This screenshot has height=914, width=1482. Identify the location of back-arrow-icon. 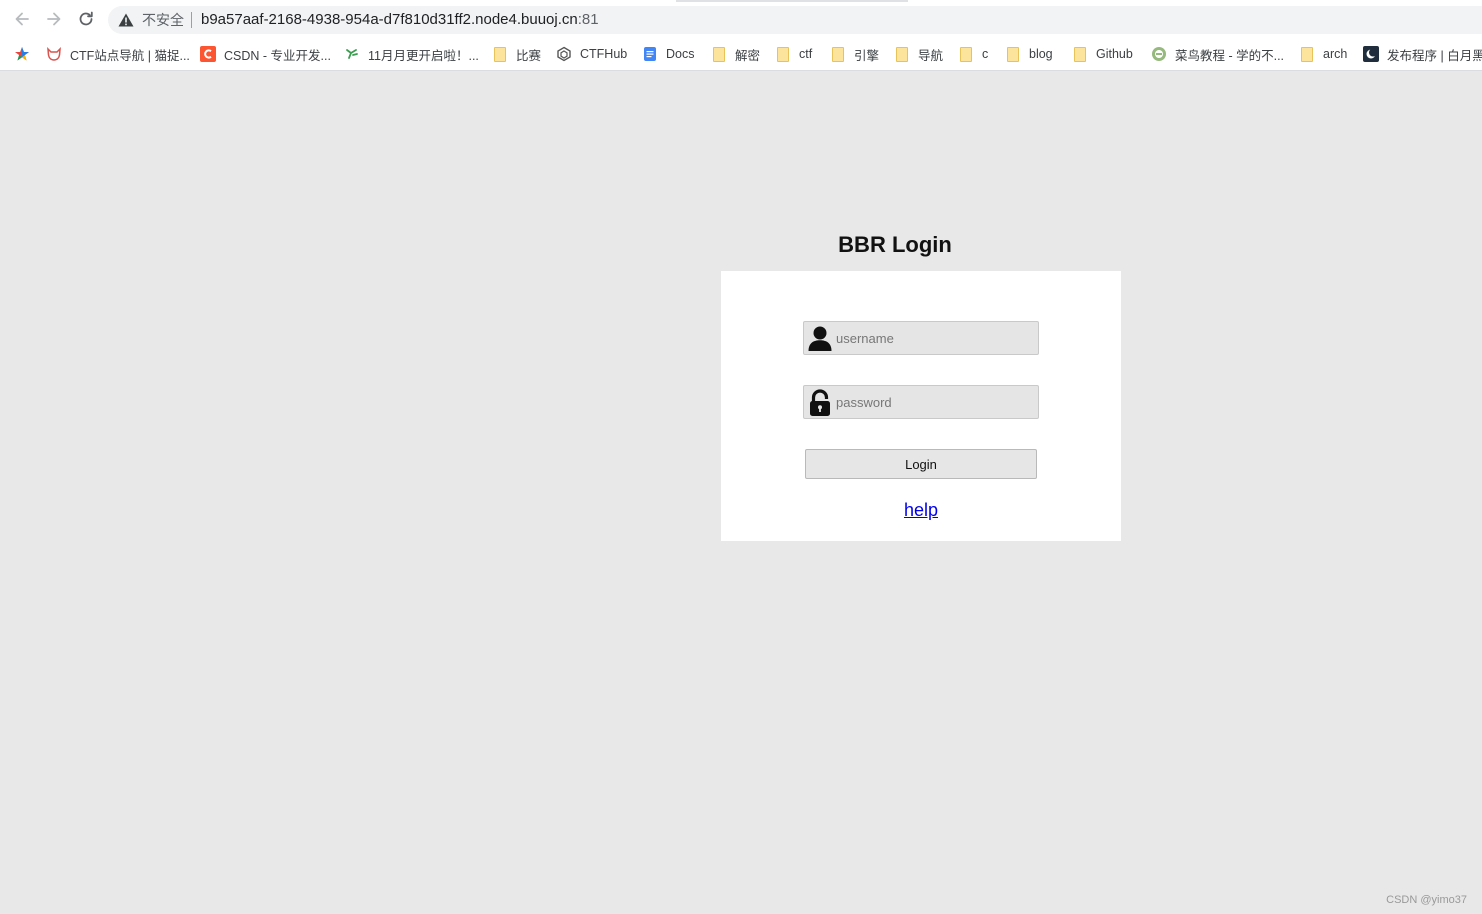
(22, 19).